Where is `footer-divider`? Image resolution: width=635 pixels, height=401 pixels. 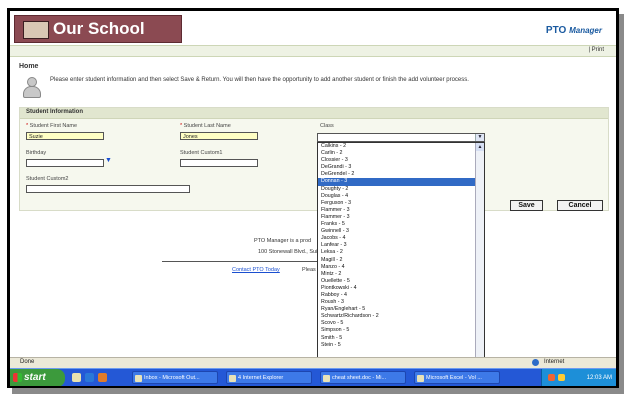 footer-divider is located at coordinates (239, 261).